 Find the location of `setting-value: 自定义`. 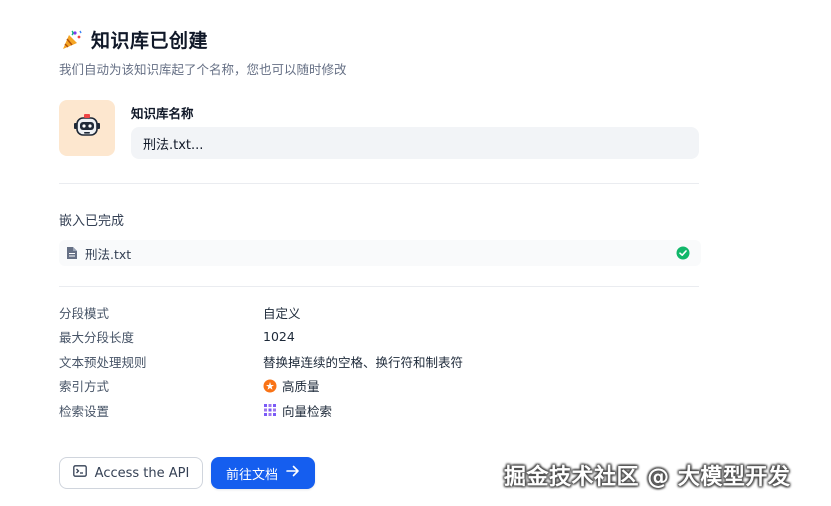

setting-value: 自定义 is located at coordinates (282, 312).